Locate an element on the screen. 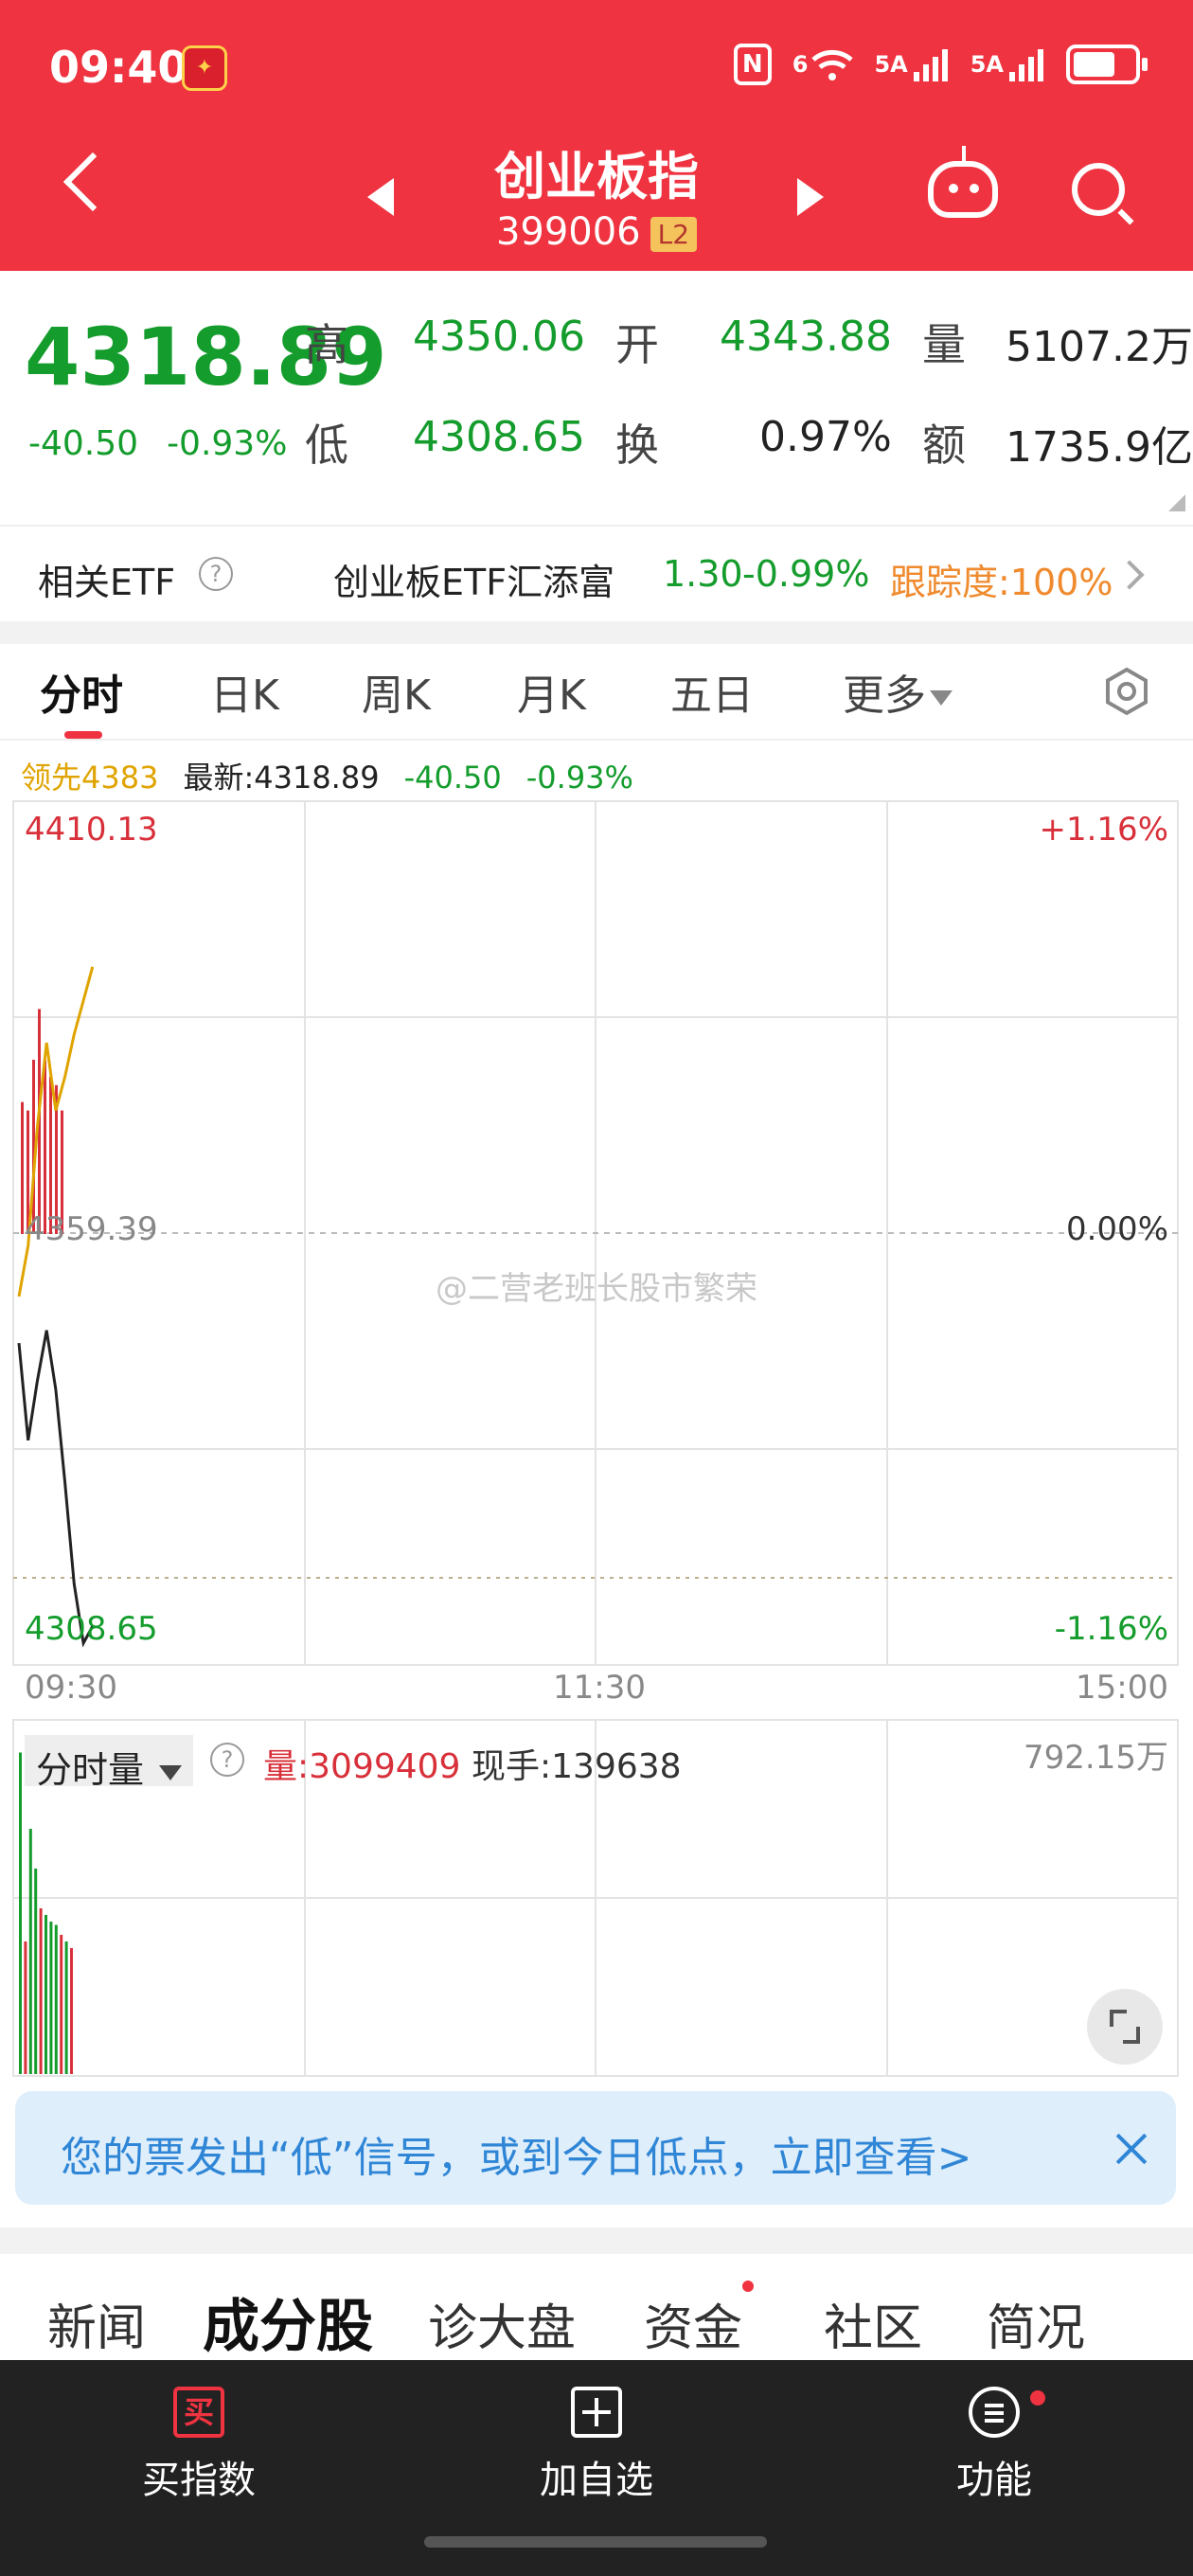 The height and width of the screenshot is (2576, 1193). open-value: 4343.88 is located at coordinates (806, 337).